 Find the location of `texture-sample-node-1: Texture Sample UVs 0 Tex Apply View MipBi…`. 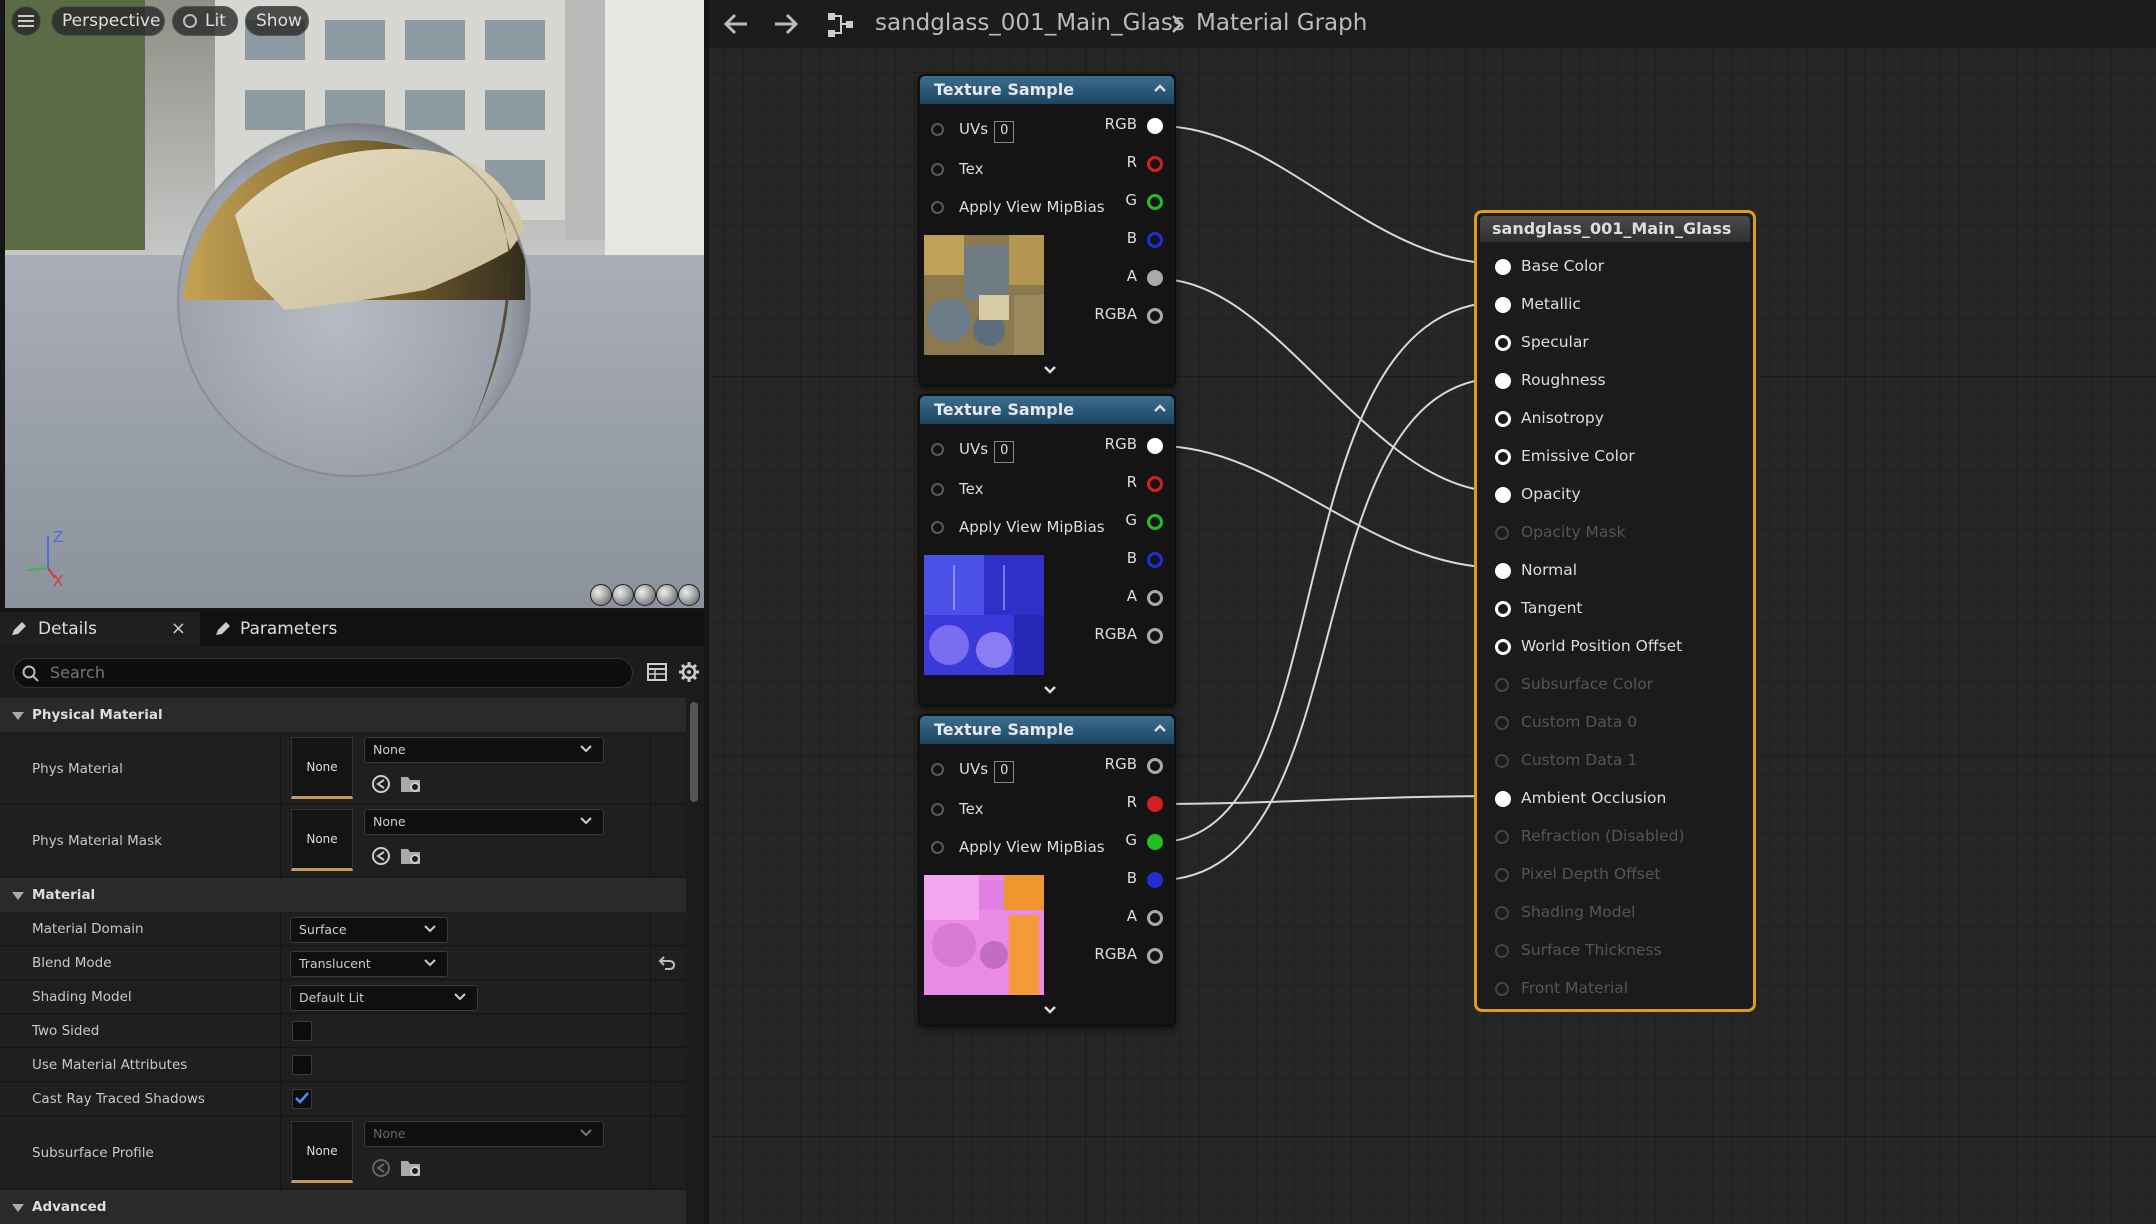

texture-sample-node-1: Texture Sample UVs 0 Tex Apply View MipBi… is located at coordinates (1047, 230).